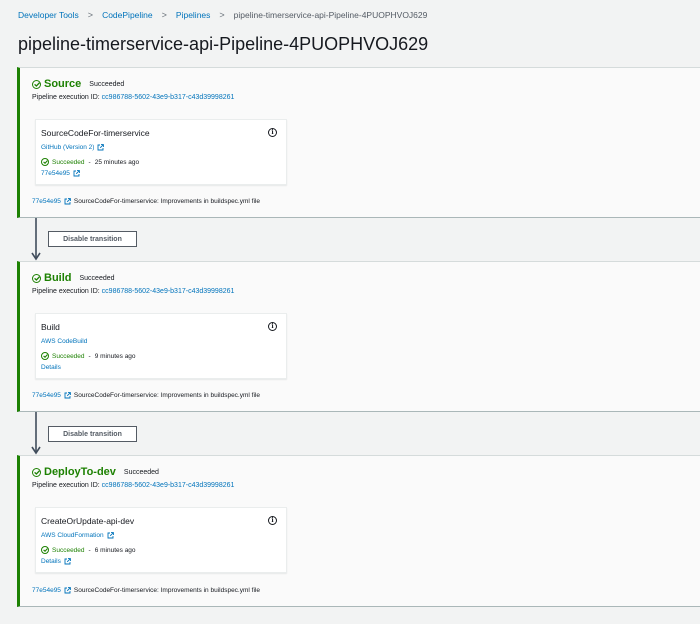 The width and height of the screenshot is (700, 624). What do you see at coordinates (117, 162) in the screenshot?
I see `time-ago: 25 minutes ago` at bounding box center [117, 162].